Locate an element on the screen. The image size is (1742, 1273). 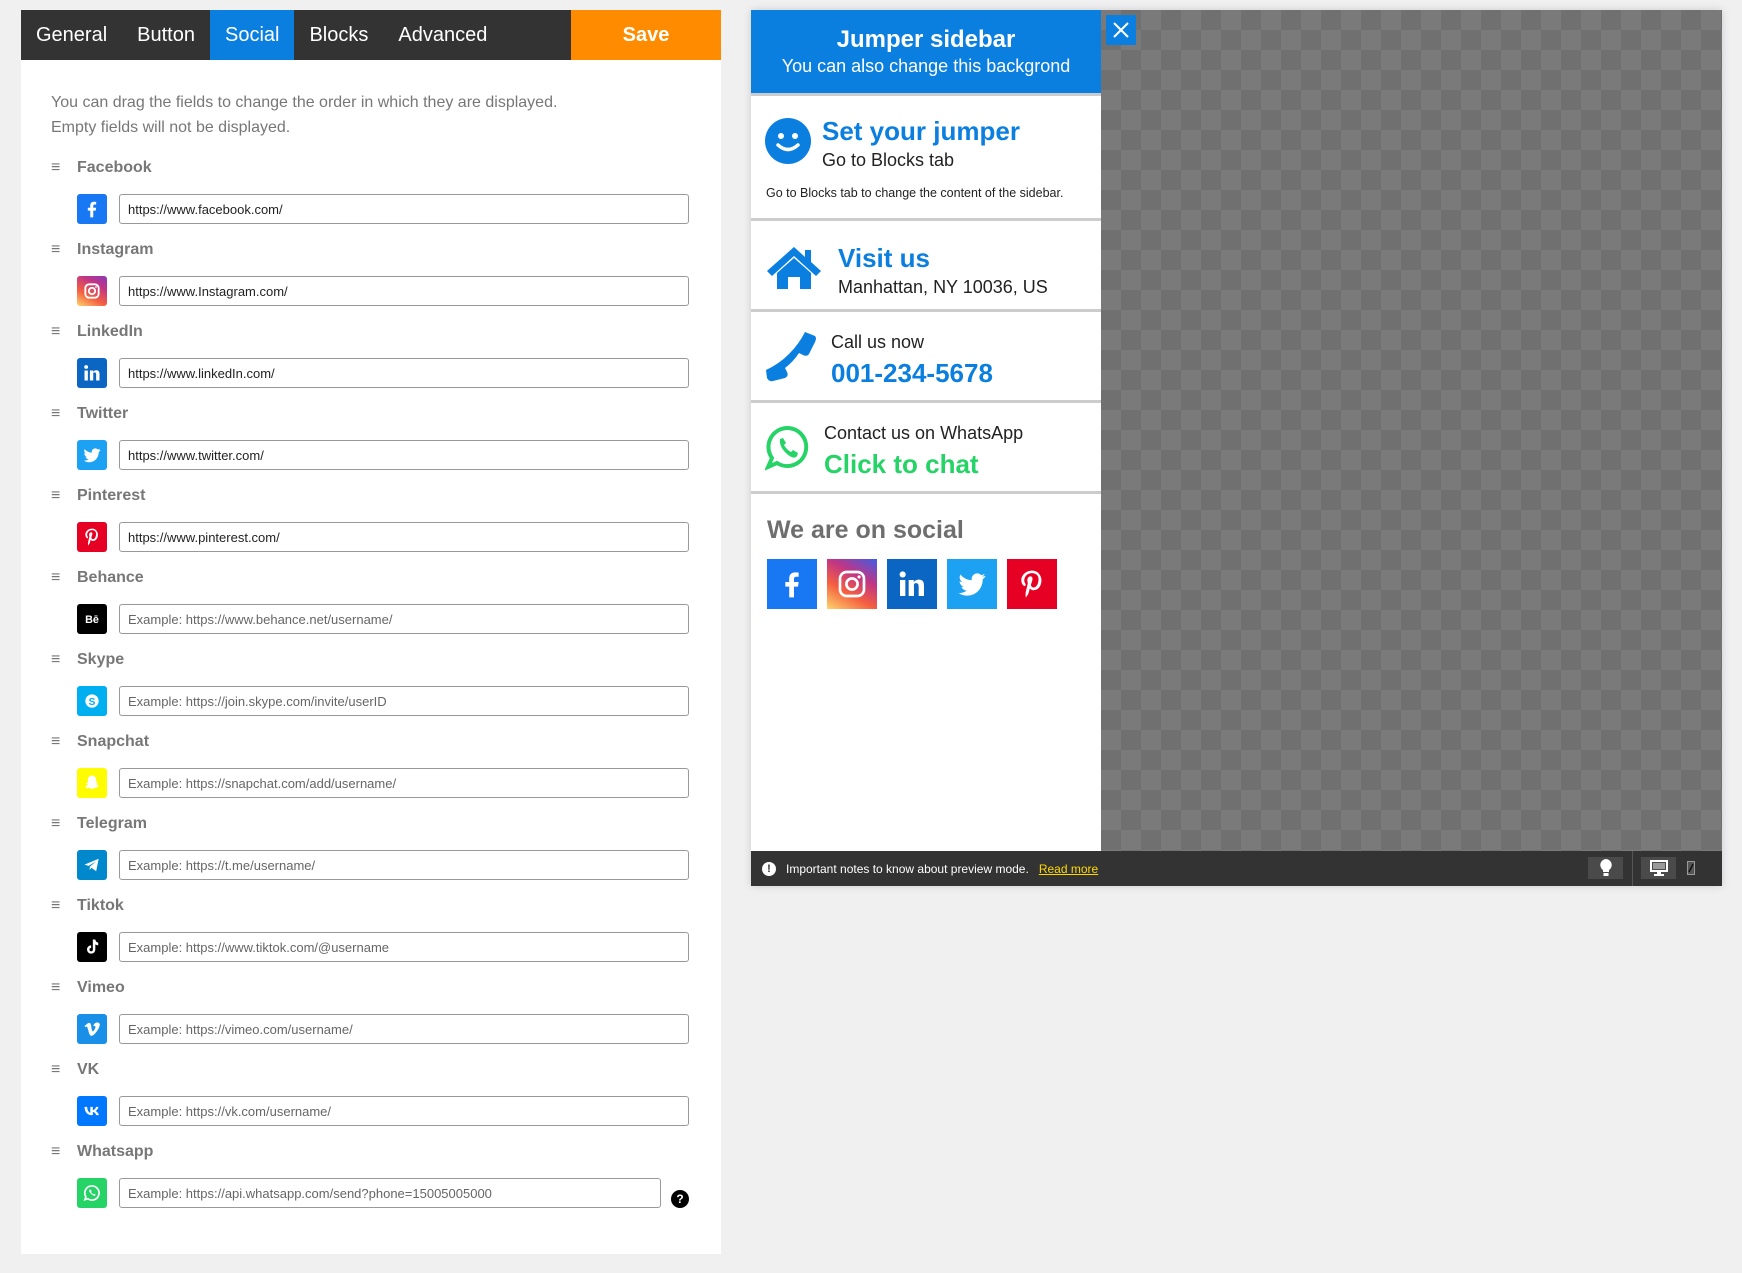
svg-text: S is located at coordinates (92, 702).